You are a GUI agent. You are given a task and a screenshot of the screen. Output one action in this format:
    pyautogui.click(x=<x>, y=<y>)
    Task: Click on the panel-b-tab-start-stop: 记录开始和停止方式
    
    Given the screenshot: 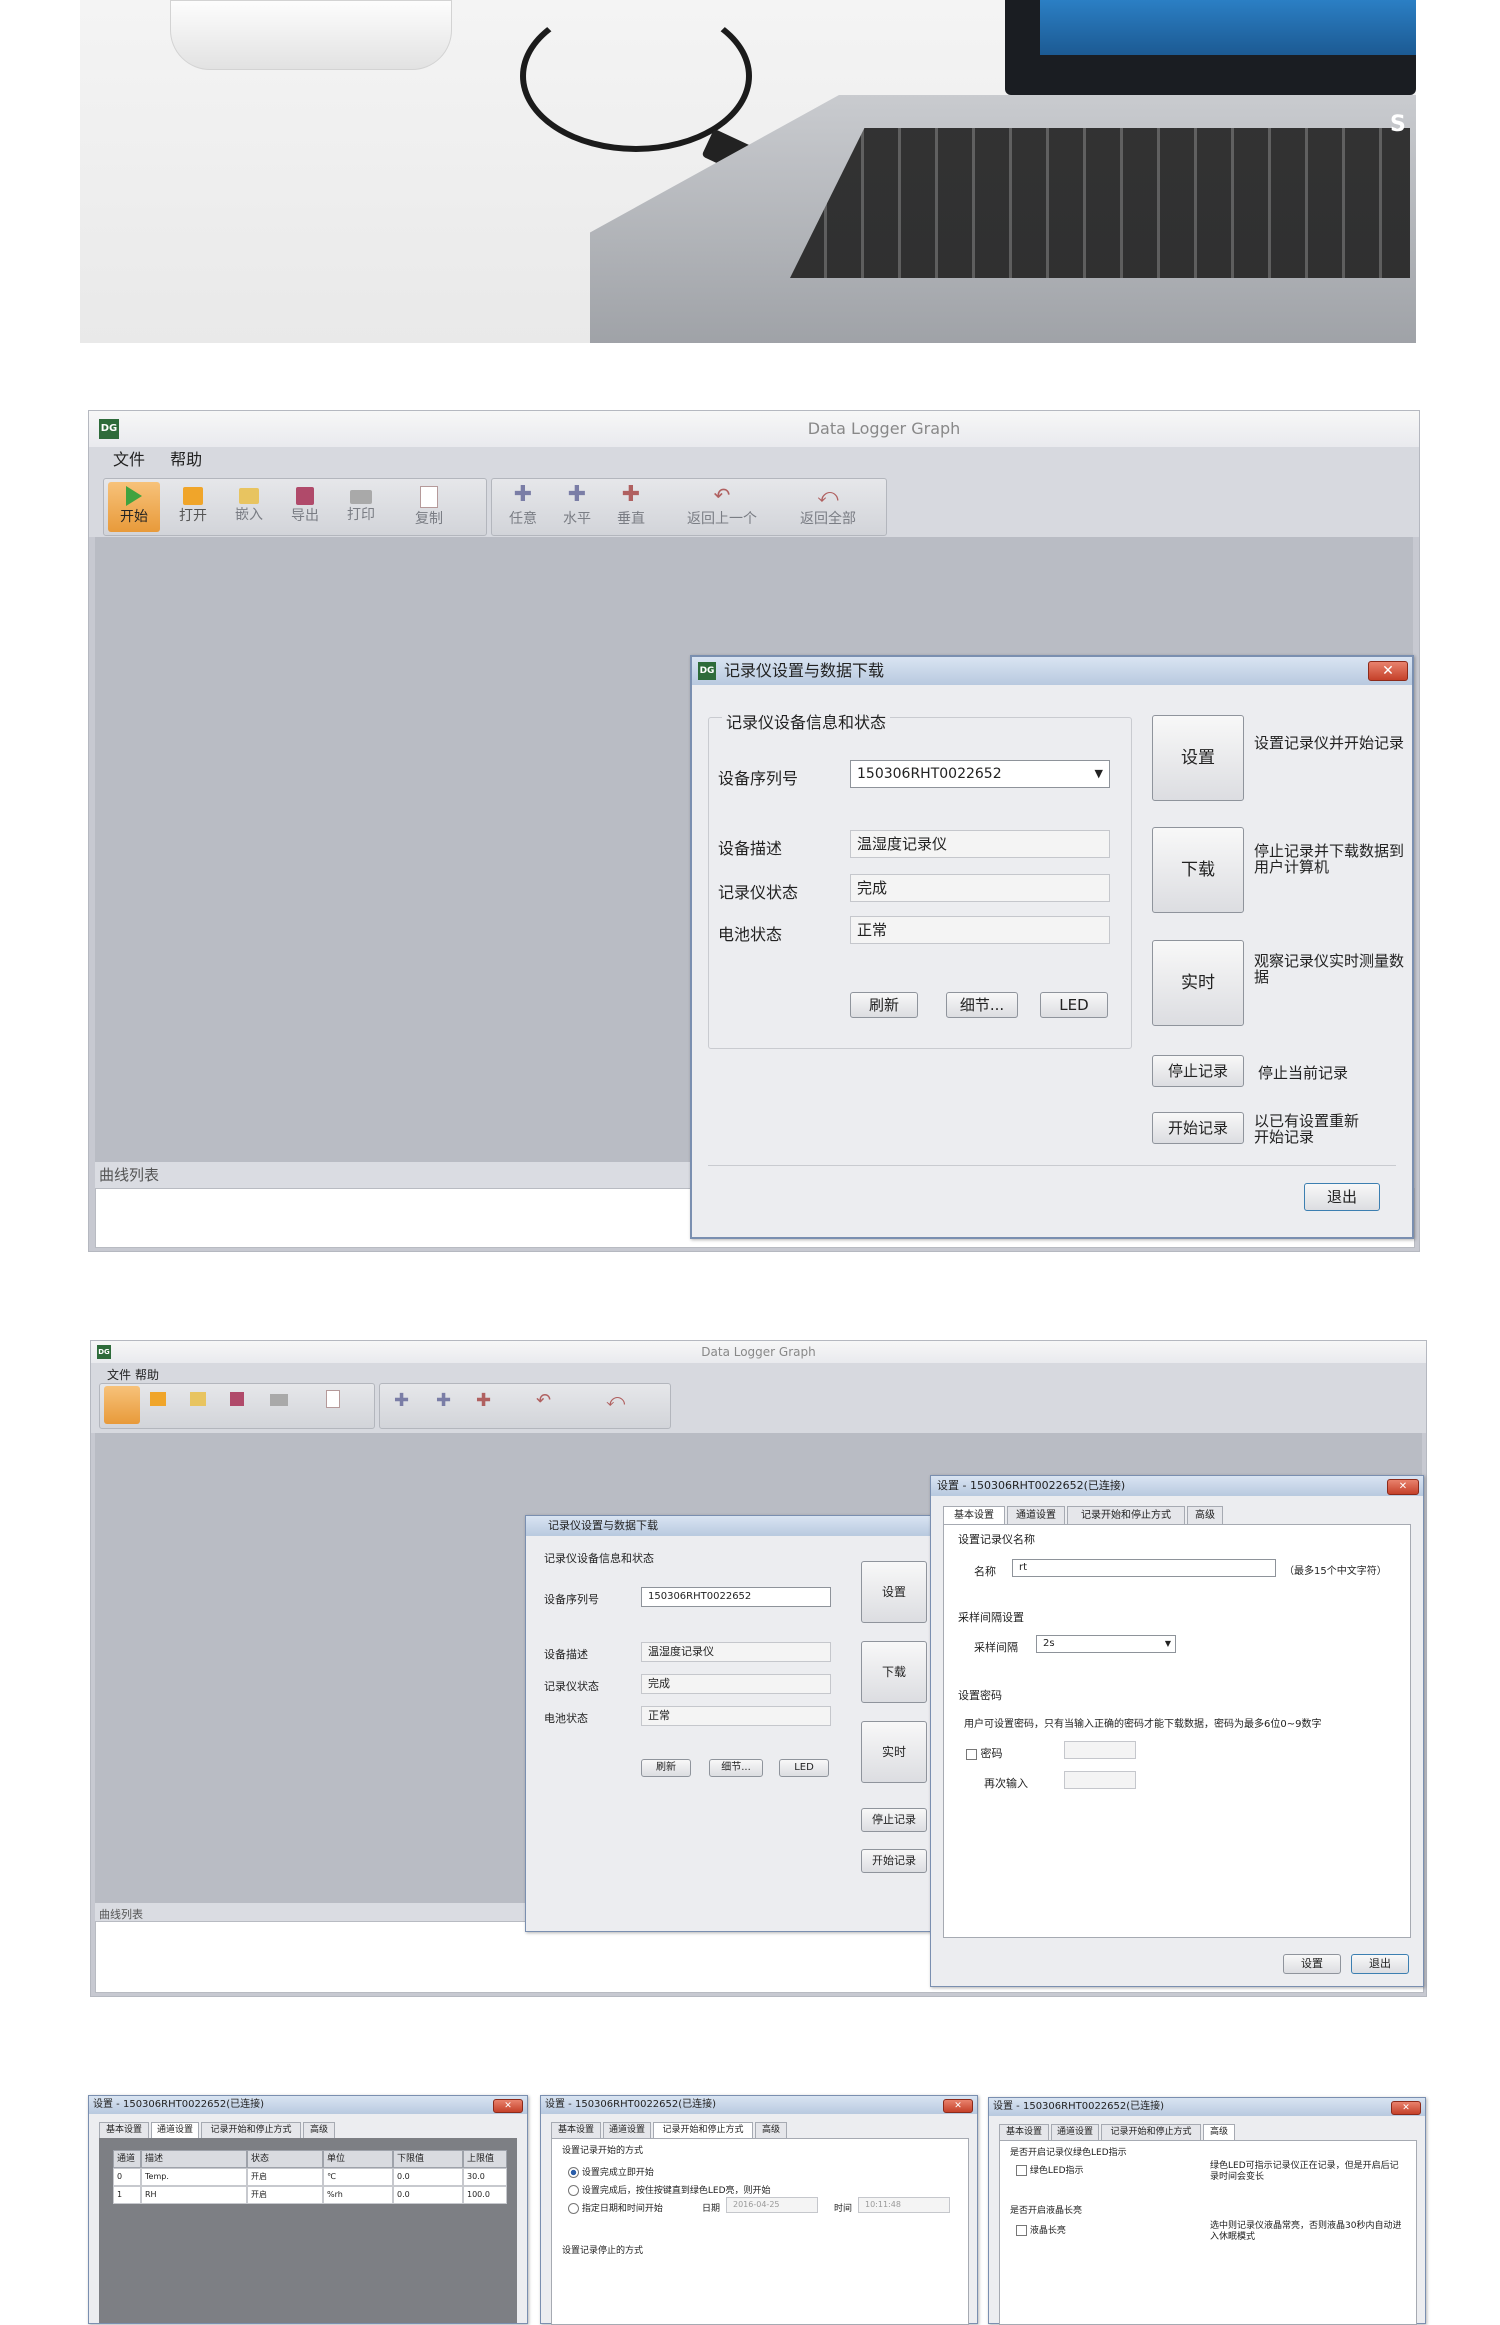 What is the action you would take?
    pyautogui.click(x=703, y=2130)
    